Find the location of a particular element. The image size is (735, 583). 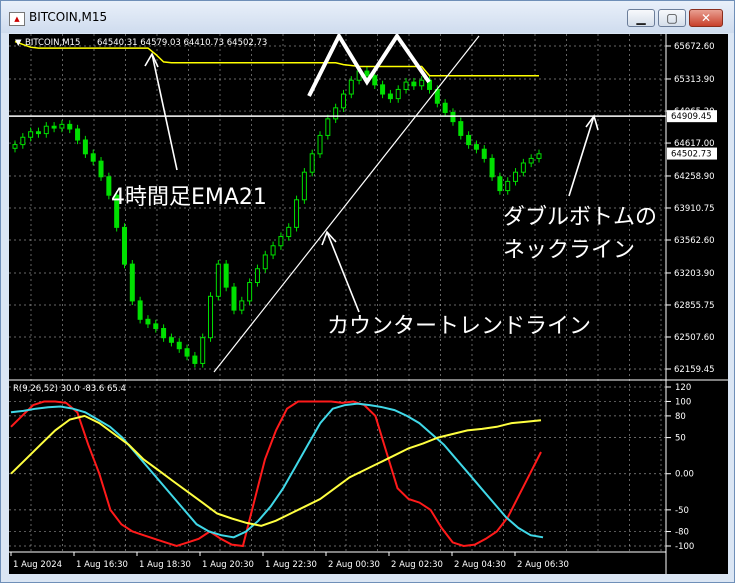

indicator-tick-label: -80 is located at coordinates (682, 533).